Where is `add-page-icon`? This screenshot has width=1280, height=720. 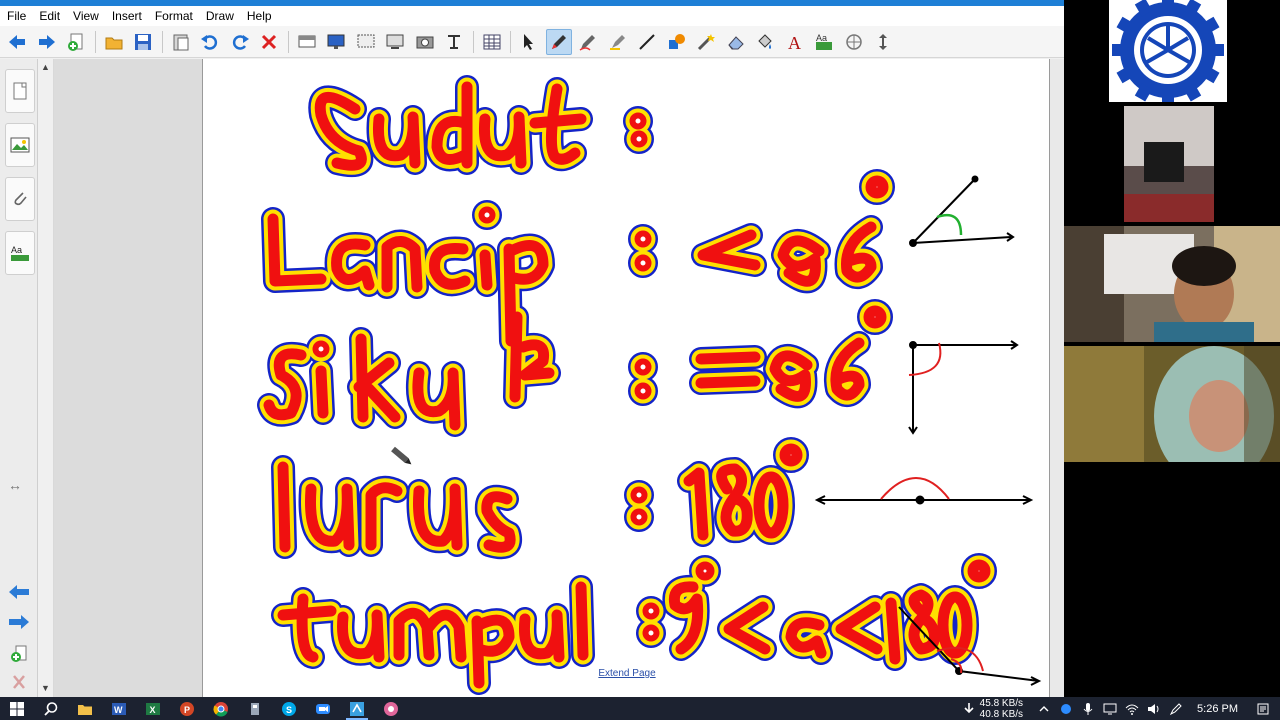 add-page-icon is located at coordinates (76, 42).